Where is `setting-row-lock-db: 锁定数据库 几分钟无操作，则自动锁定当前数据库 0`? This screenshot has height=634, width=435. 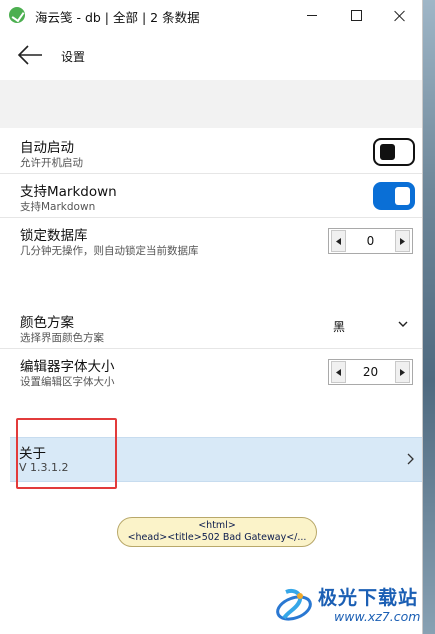 setting-row-lock-db: 锁定数据库 几分钟无操作，则自动锁定当前数据库 0 is located at coordinates (211, 239).